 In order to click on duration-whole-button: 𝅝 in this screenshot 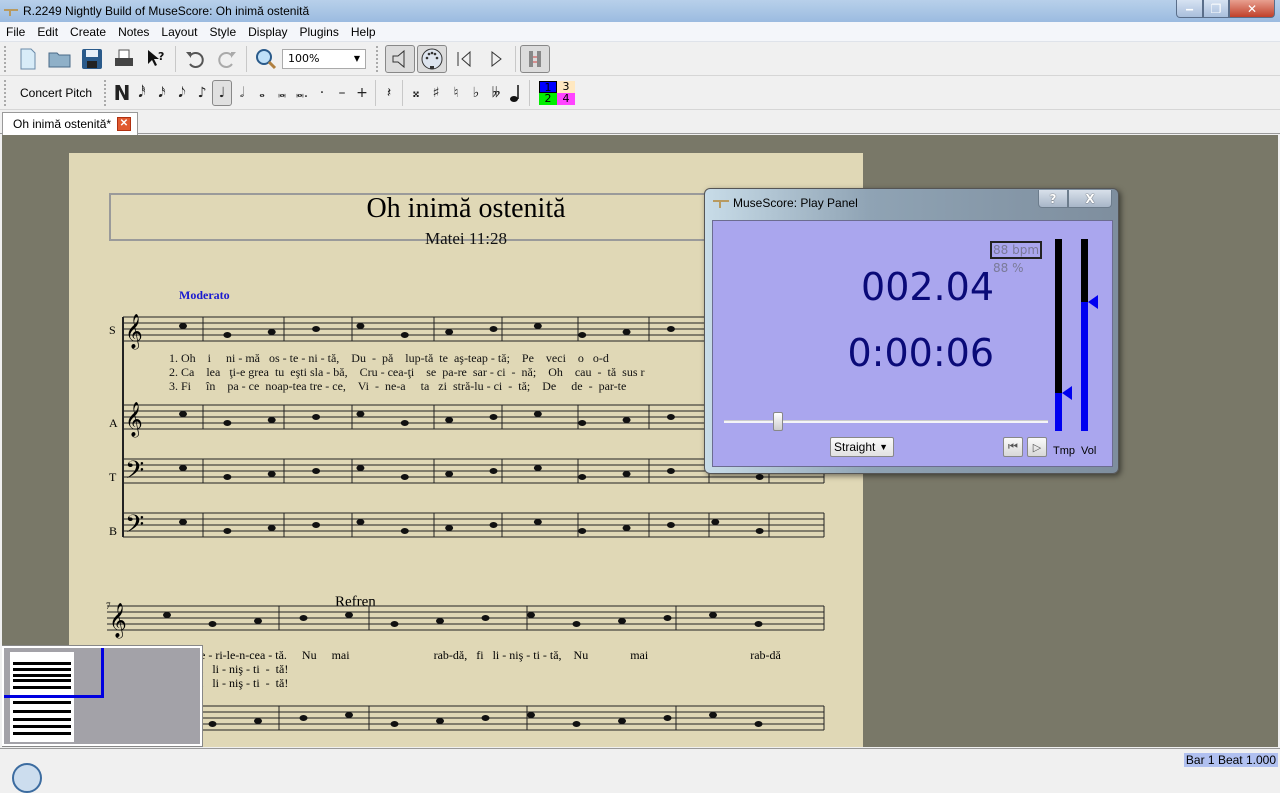, I will do `click(262, 93)`.